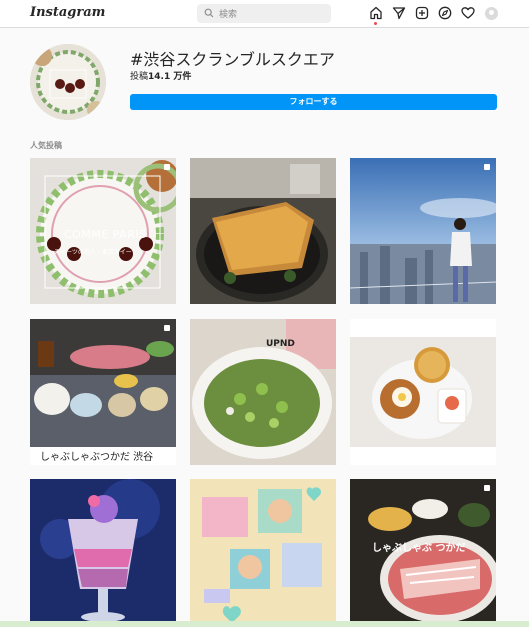 The image size is (529, 627). I want to click on post-tile: しゃぶしゃぶ つかだ, so click(423, 552).